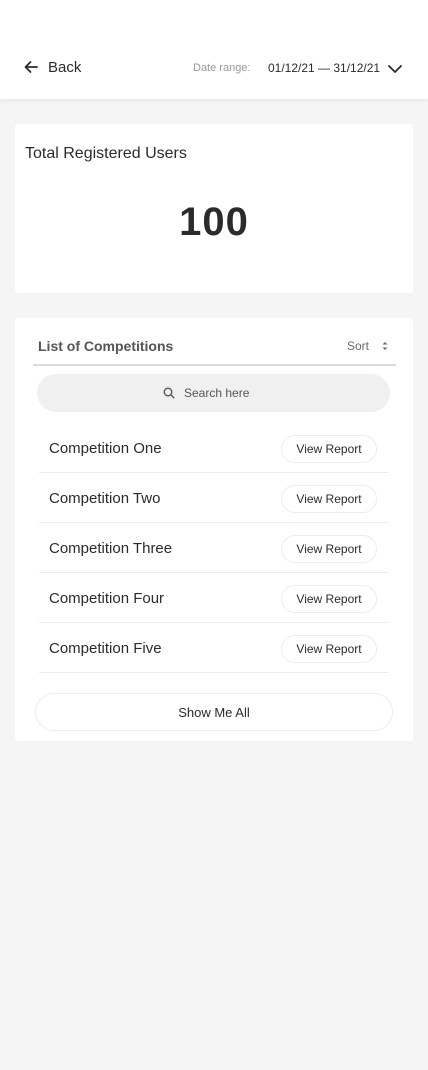 The height and width of the screenshot is (1070, 428). Describe the element at coordinates (224, 393) in the screenshot. I see `search-input` at that location.